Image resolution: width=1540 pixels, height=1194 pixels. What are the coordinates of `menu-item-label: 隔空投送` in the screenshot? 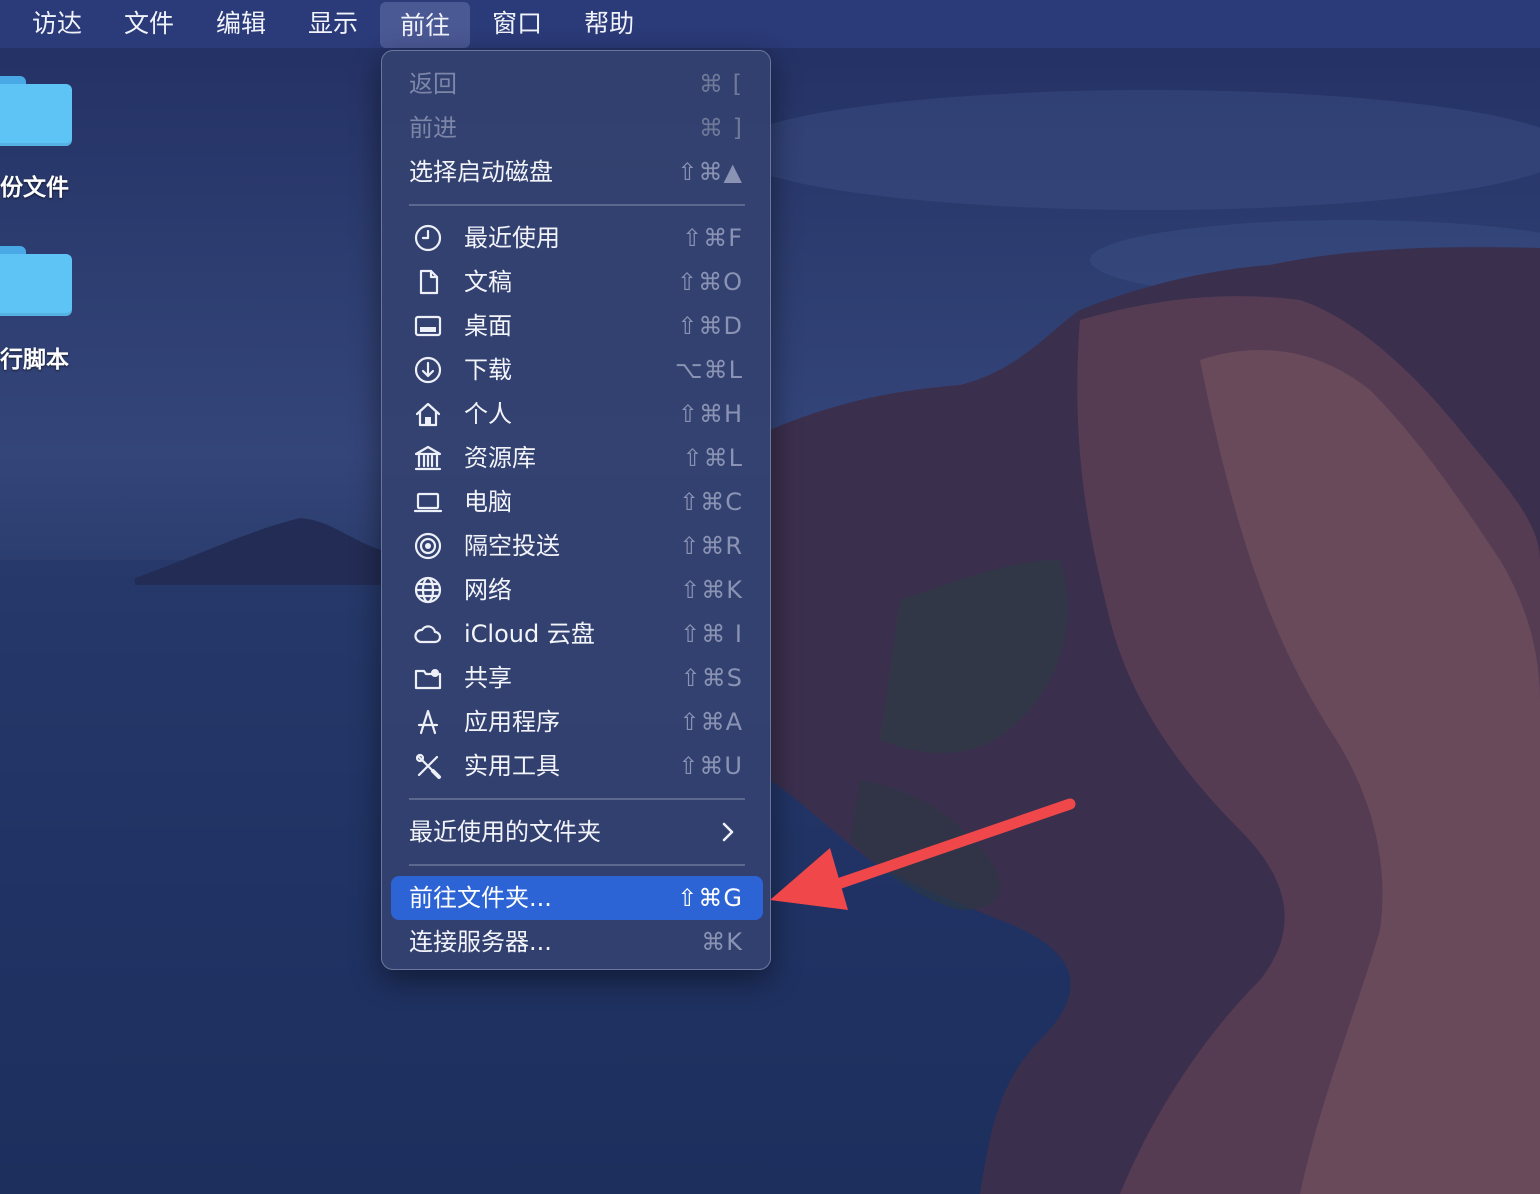 It's located at (512, 546).